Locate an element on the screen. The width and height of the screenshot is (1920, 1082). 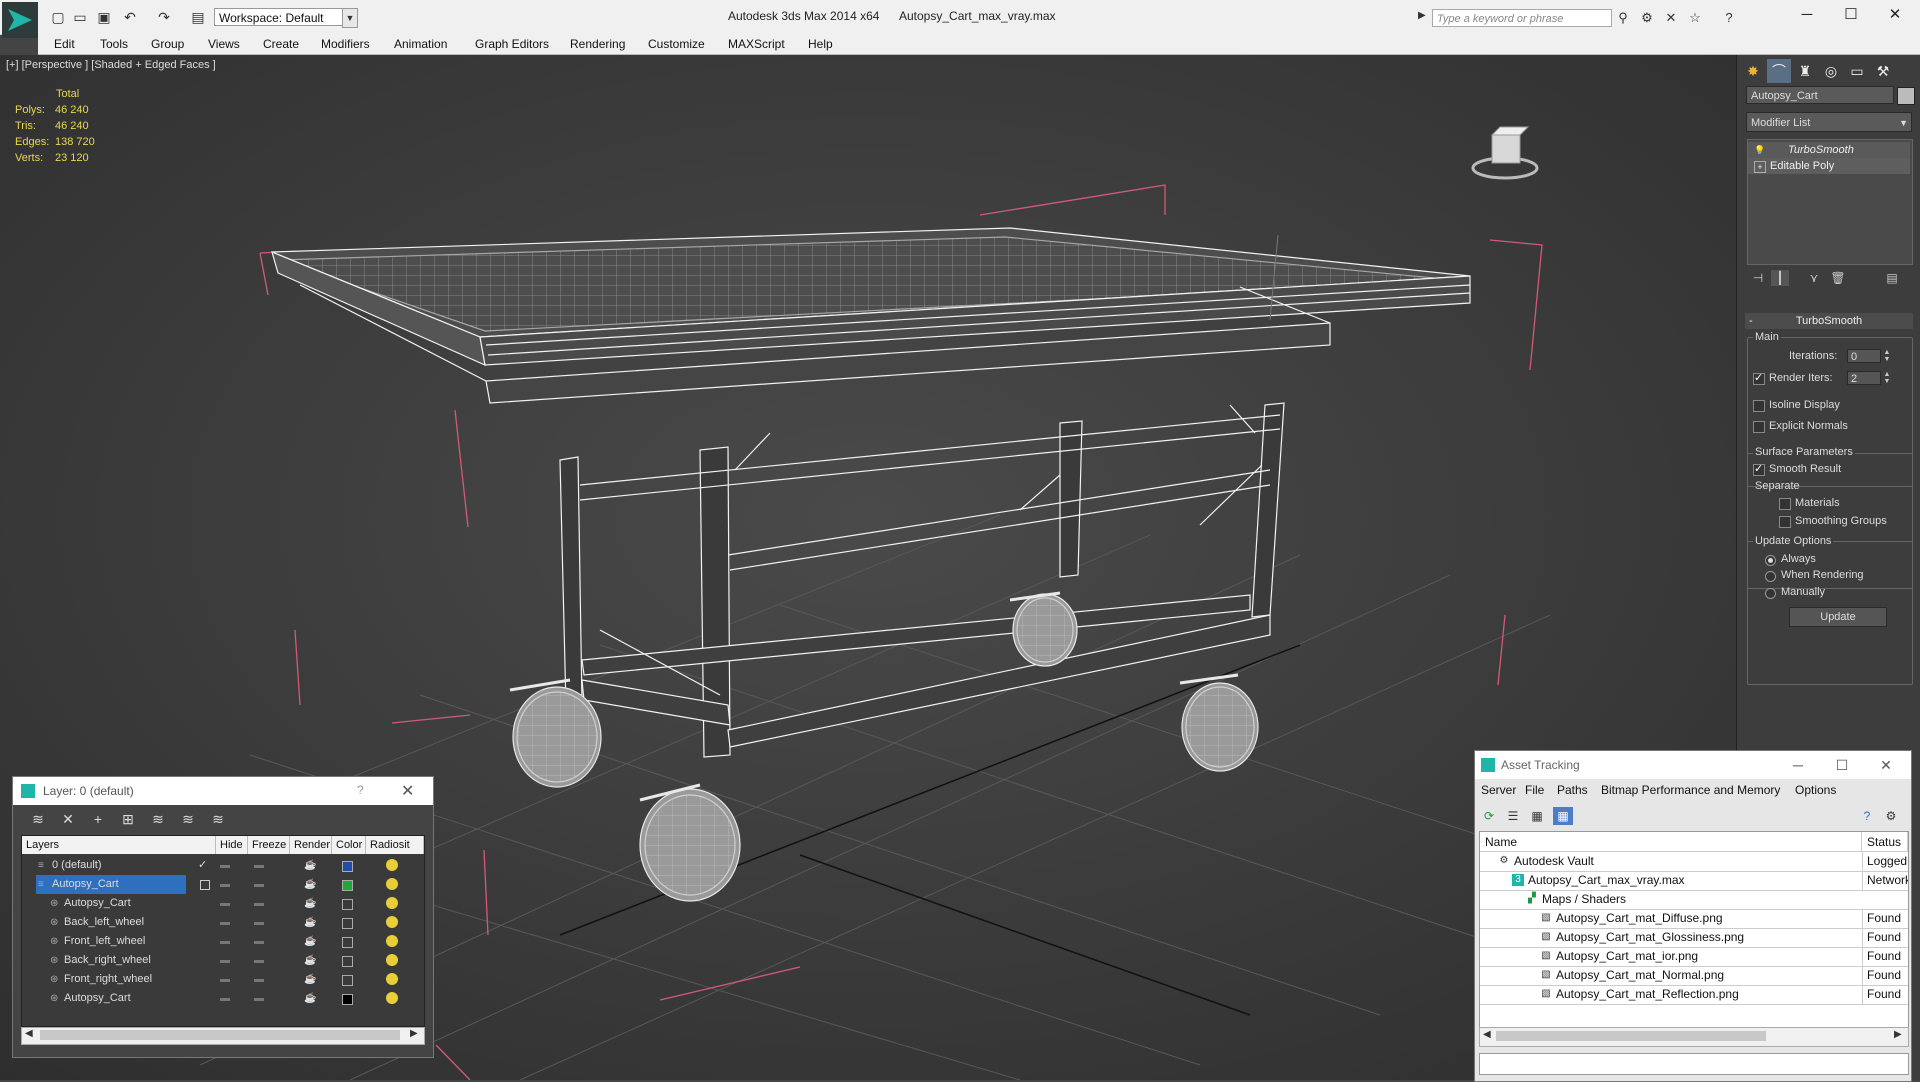
asset-row: ▧ Autopsy_Cart_mat_Normal.png Found is located at coordinates (1694, 976).